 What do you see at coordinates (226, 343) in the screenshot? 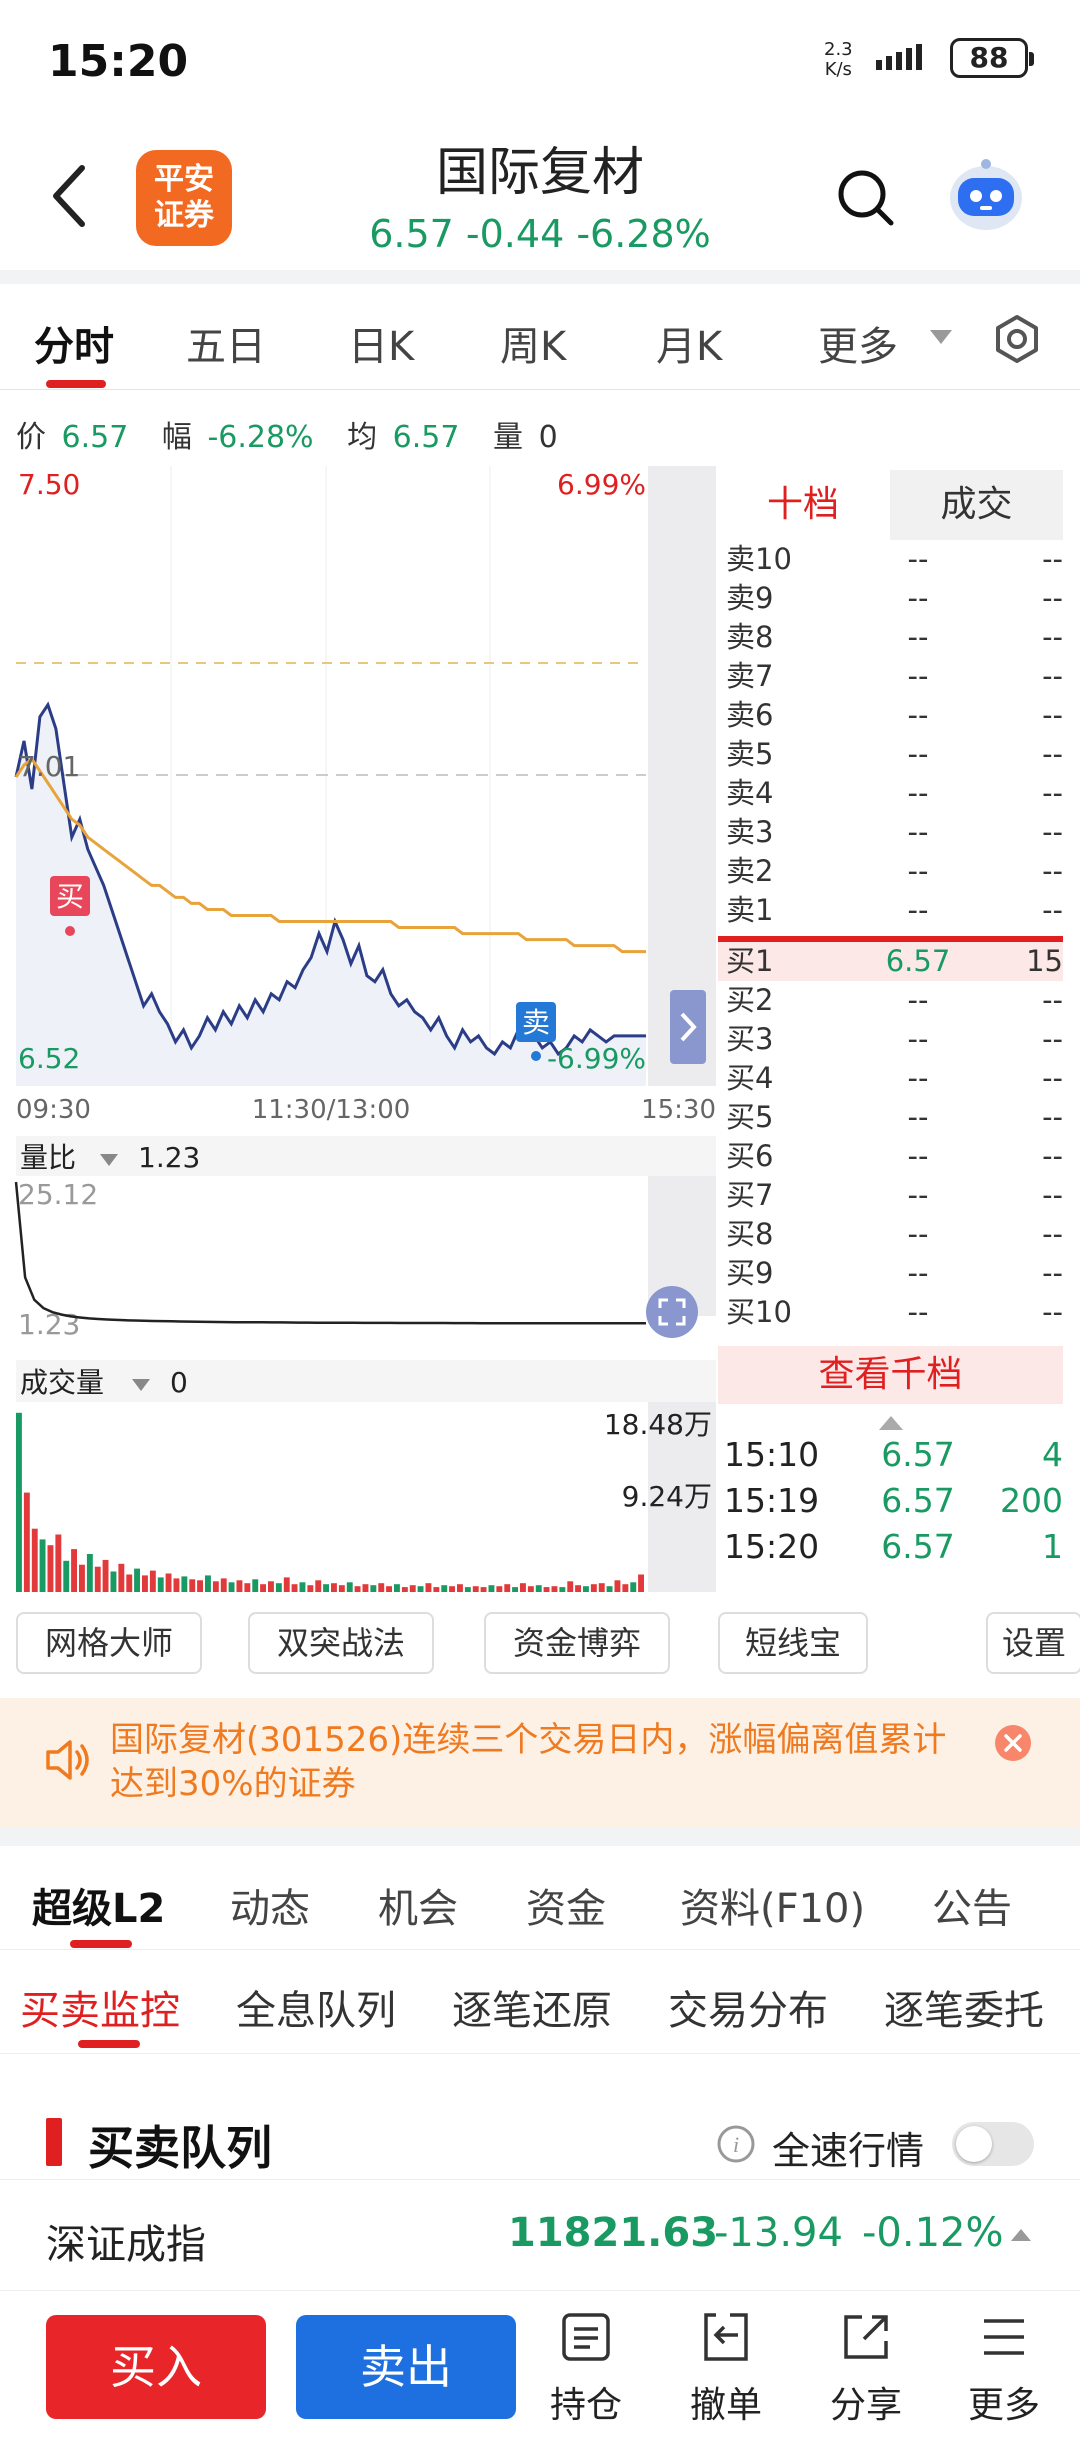
I see `tab-five-day: 五日` at bounding box center [226, 343].